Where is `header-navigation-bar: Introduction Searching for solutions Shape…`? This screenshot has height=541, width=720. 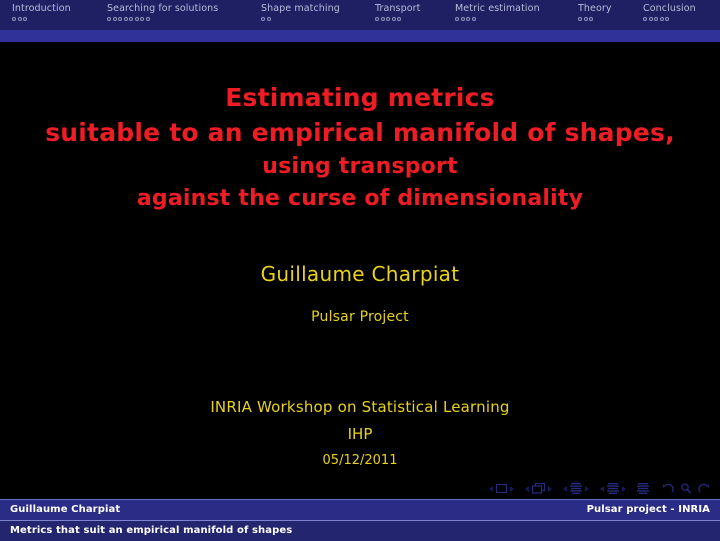 header-navigation-bar: Introduction Searching for solutions Shape… is located at coordinates (360, 15).